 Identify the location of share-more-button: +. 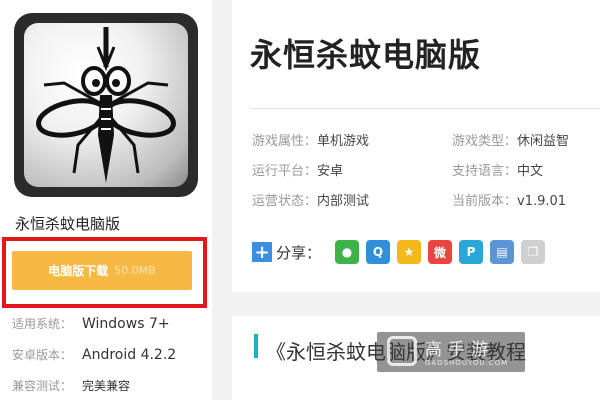
(262, 252).